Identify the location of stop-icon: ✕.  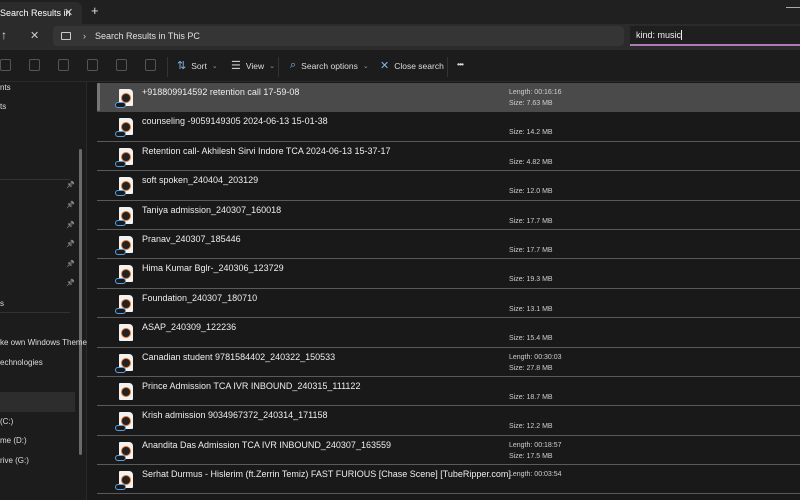
(34, 35).